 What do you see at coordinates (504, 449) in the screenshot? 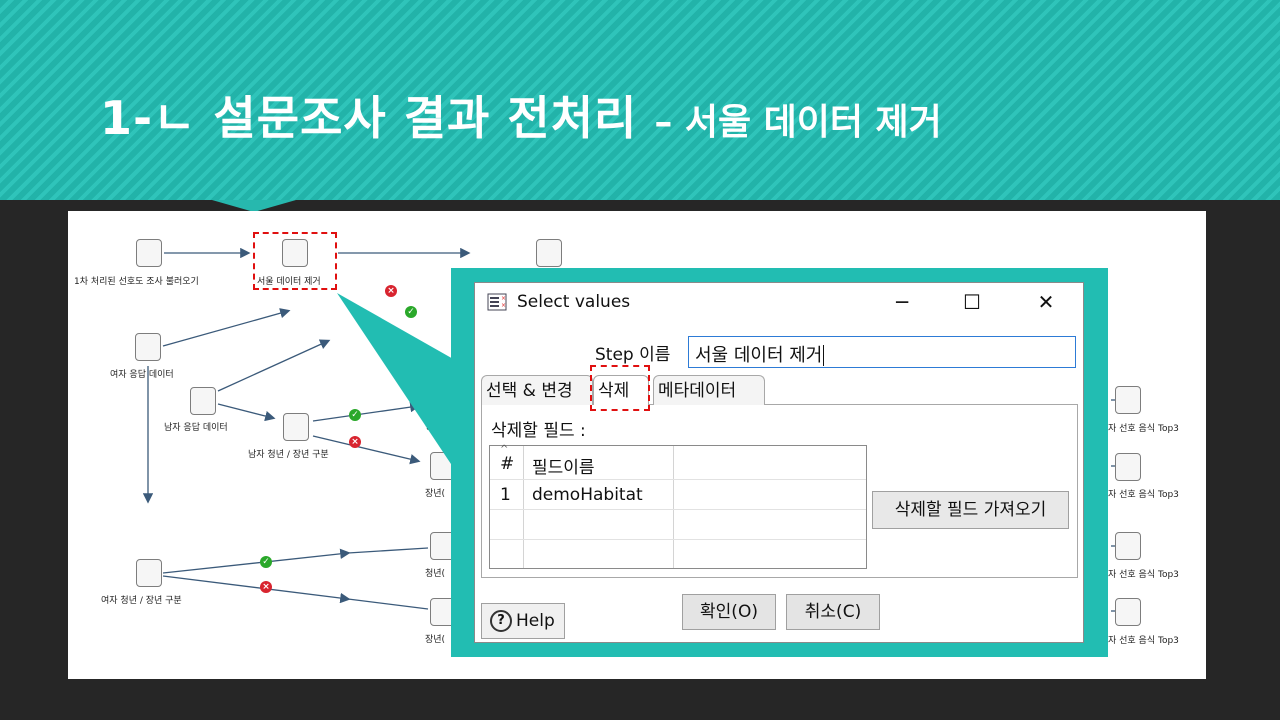
I see `sort-caret-icon: ^` at bounding box center [504, 449].